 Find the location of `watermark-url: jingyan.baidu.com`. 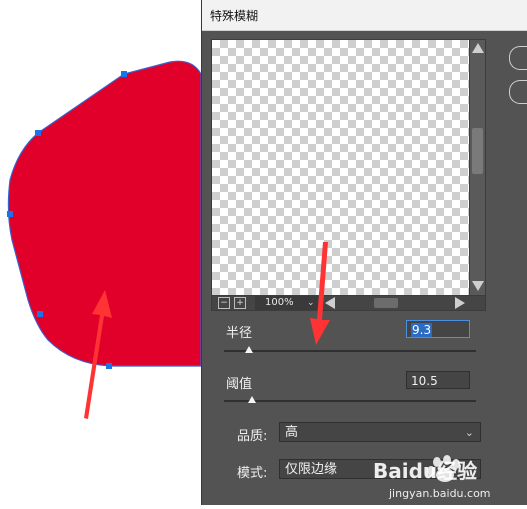

watermark-url: jingyan.baidu.com is located at coordinates (439, 493).